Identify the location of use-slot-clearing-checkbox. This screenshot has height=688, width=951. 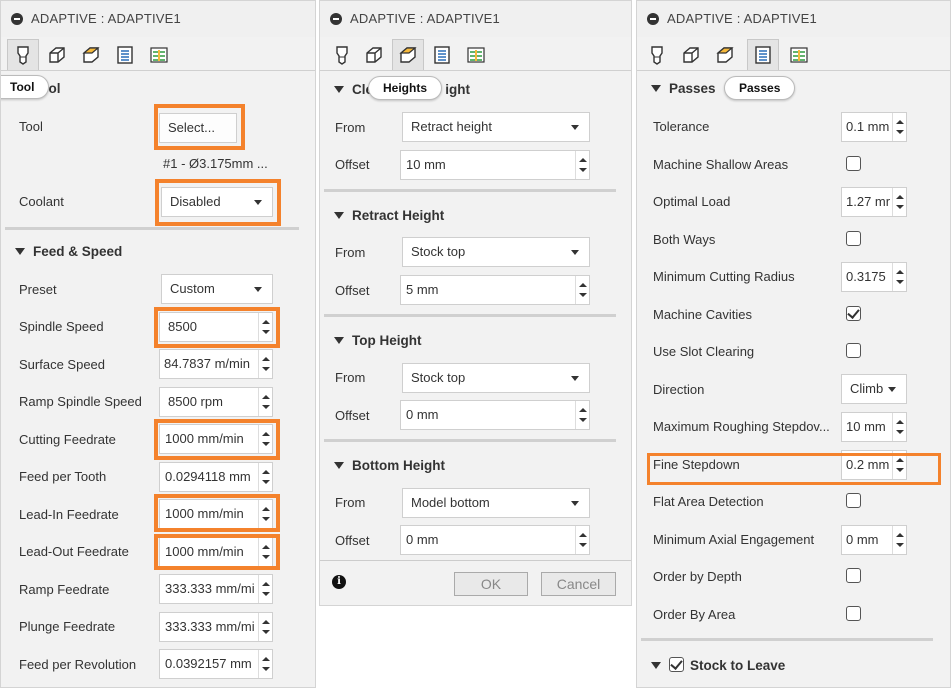
(853, 350).